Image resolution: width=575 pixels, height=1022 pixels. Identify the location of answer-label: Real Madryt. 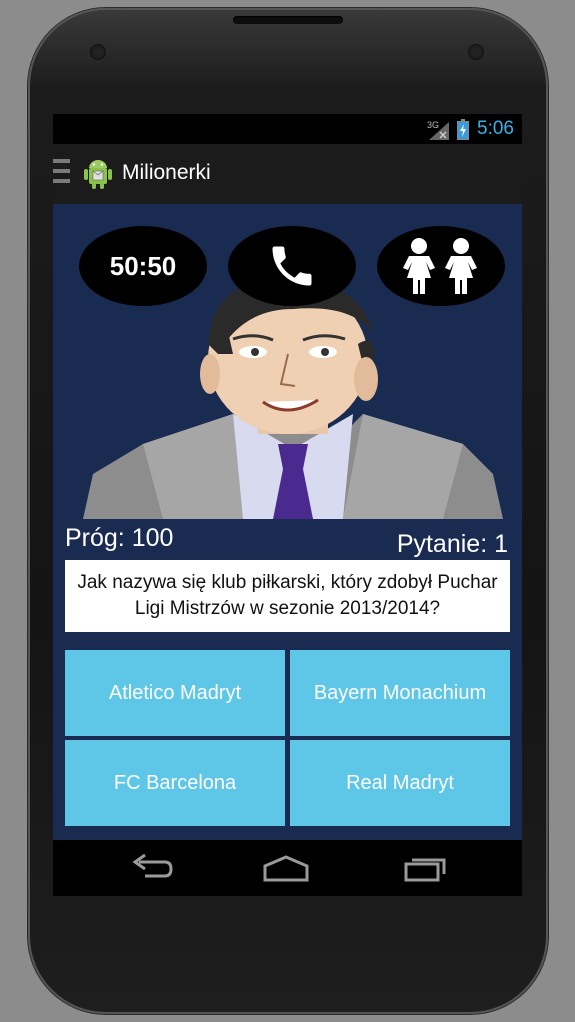
(400, 782).